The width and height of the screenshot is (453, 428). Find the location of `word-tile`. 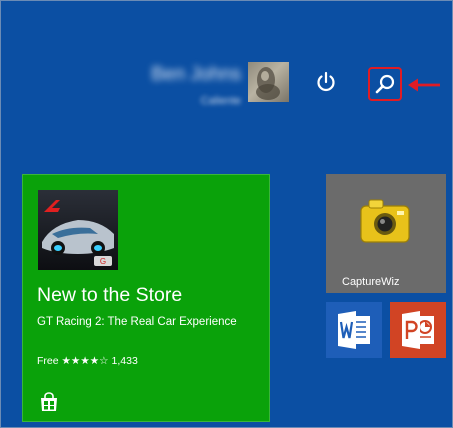

word-tile is located at coordinates (354, 330).